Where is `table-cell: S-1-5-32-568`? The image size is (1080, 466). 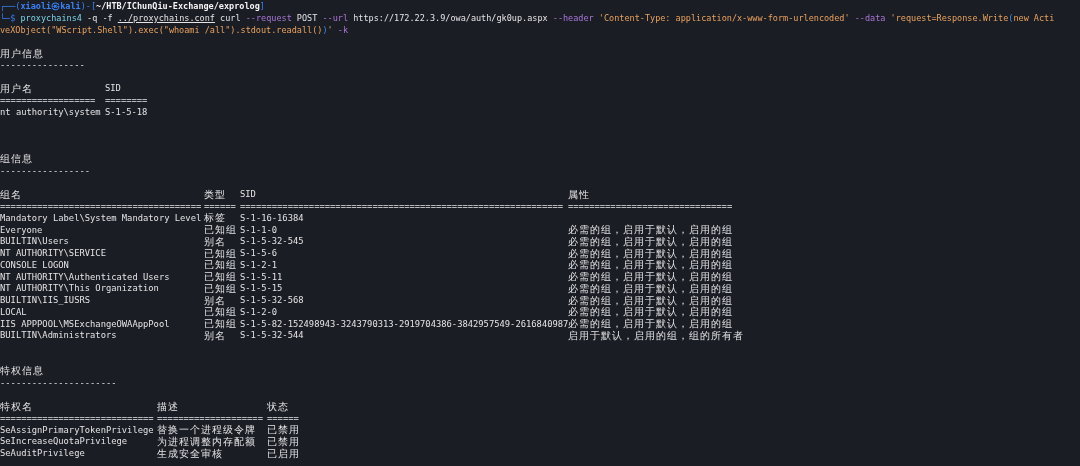
table-cell: S-1-5-32-568 is located at coordinates (272, 300).